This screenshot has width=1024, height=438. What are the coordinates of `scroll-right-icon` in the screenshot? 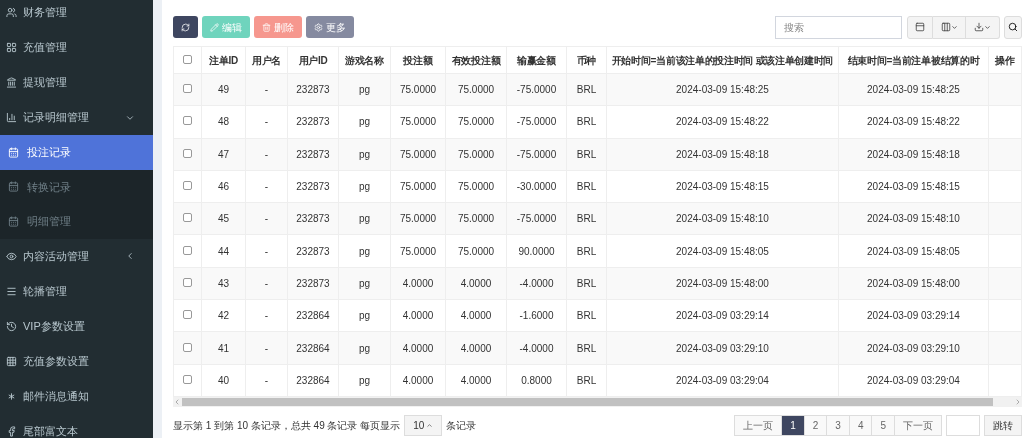 It's located at (1018, 401).